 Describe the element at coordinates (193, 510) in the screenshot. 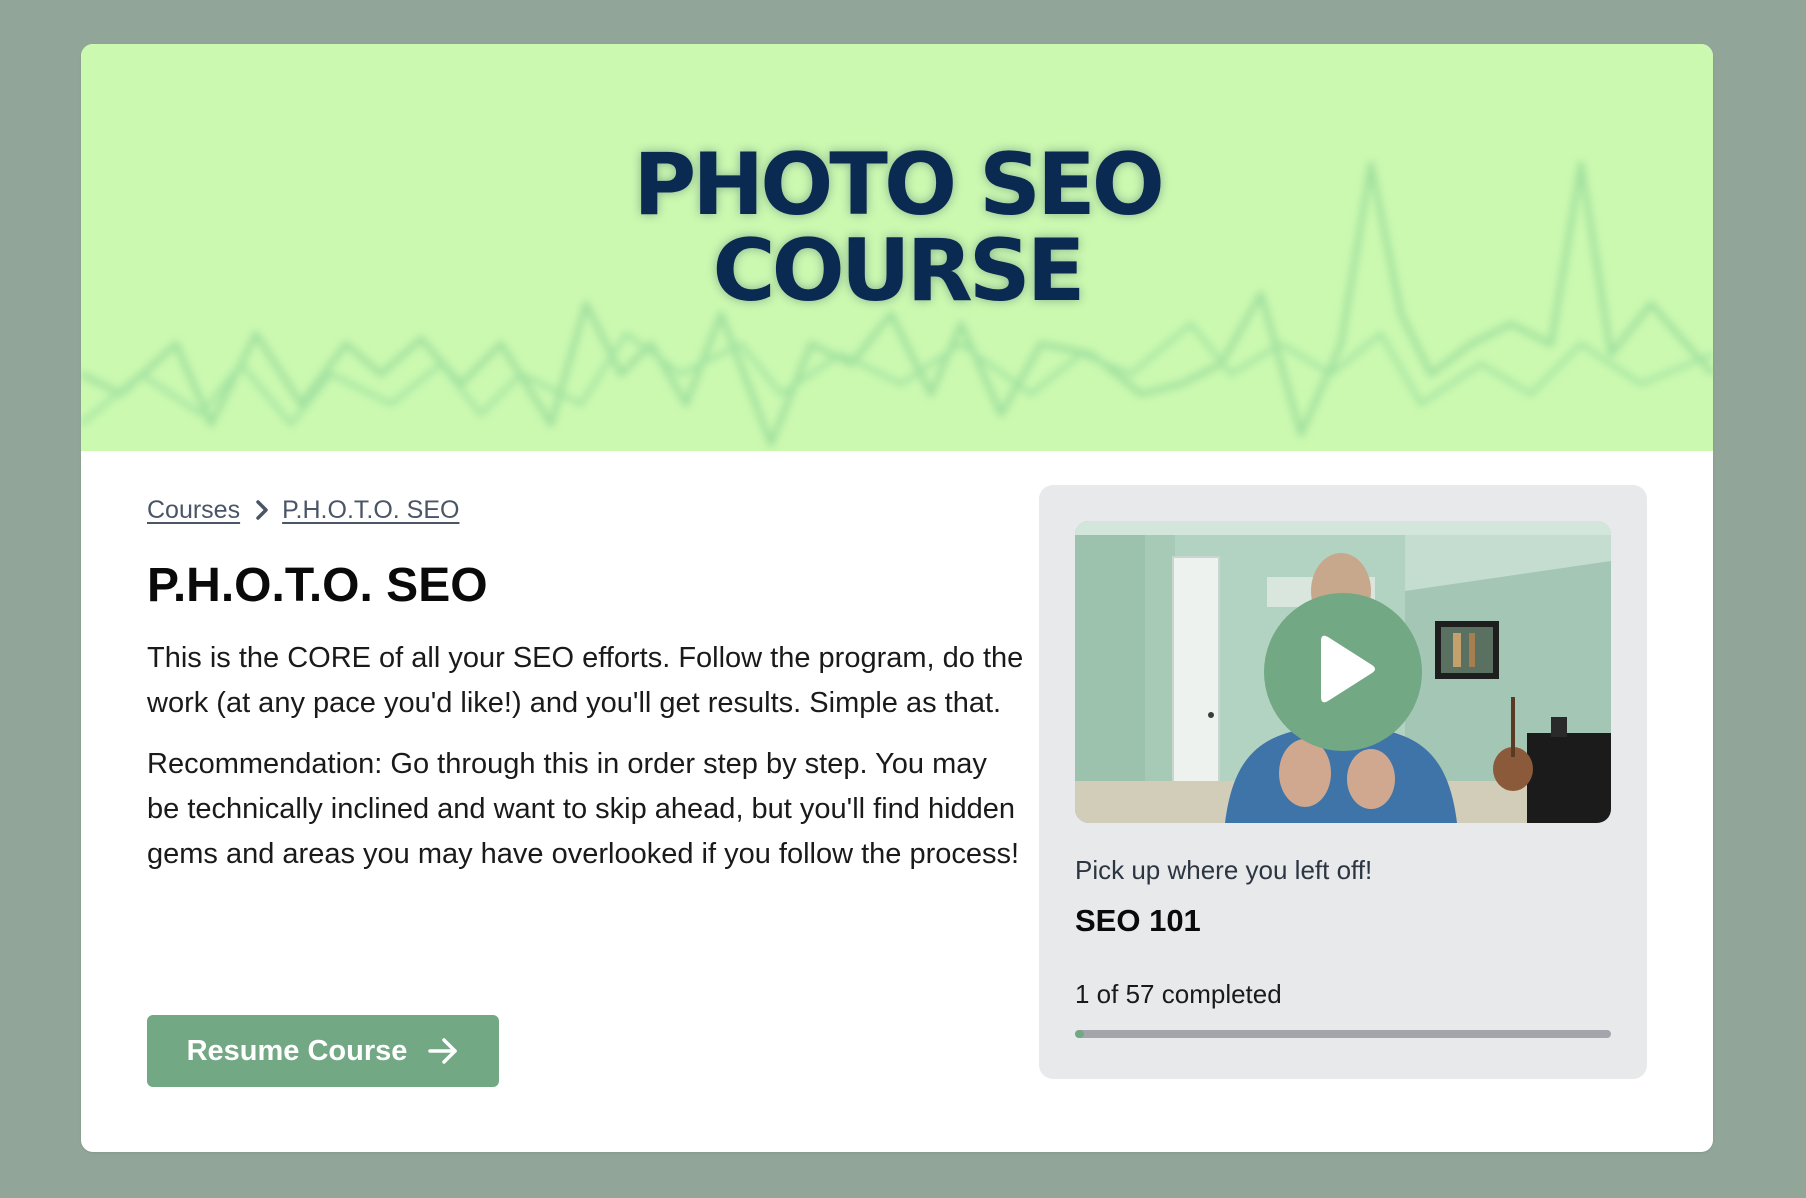

I see `breadcrumb-link-courses: Courses` at that location.